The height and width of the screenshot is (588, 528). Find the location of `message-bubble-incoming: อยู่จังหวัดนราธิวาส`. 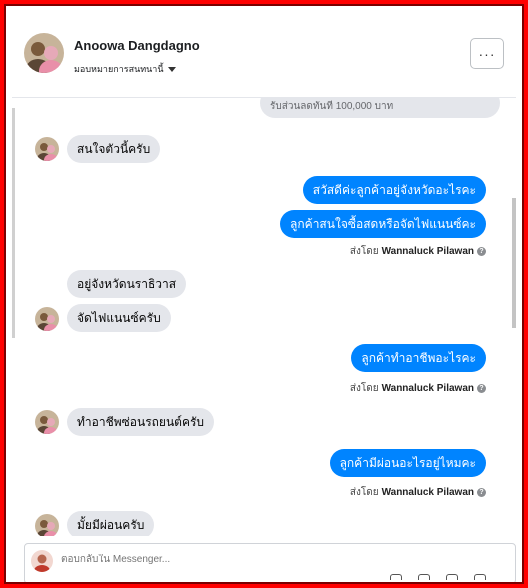

message-bubble-incoming: อยู่จังหวัดนราธิวาส is located at coordinates (127, 284).